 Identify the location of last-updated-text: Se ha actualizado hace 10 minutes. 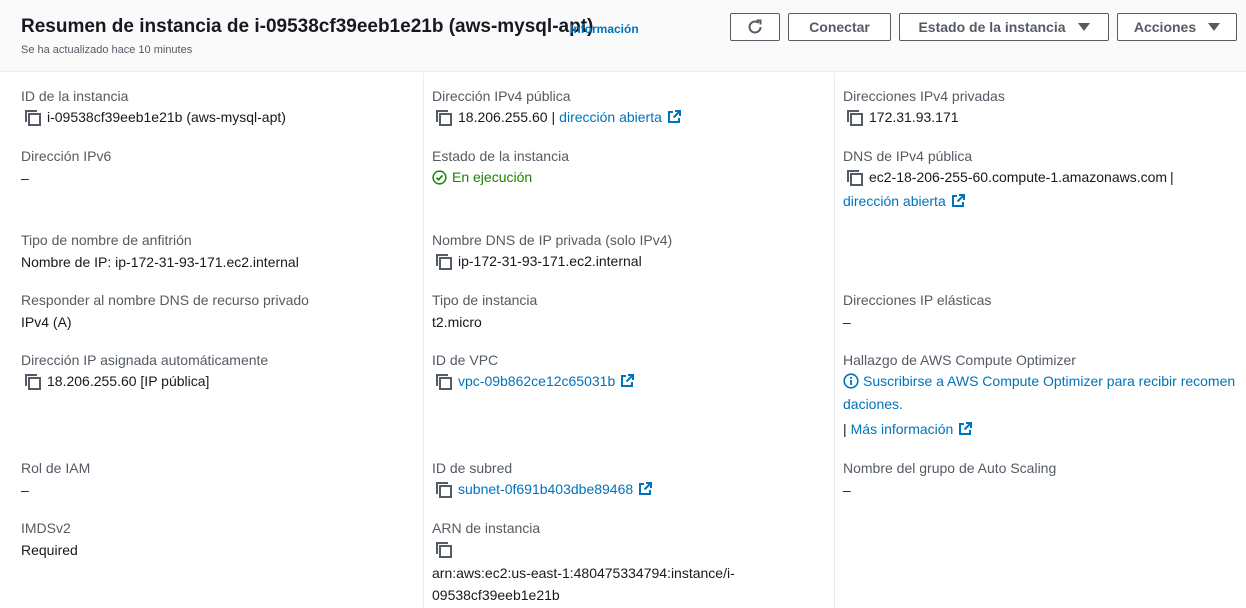
(107, 50).